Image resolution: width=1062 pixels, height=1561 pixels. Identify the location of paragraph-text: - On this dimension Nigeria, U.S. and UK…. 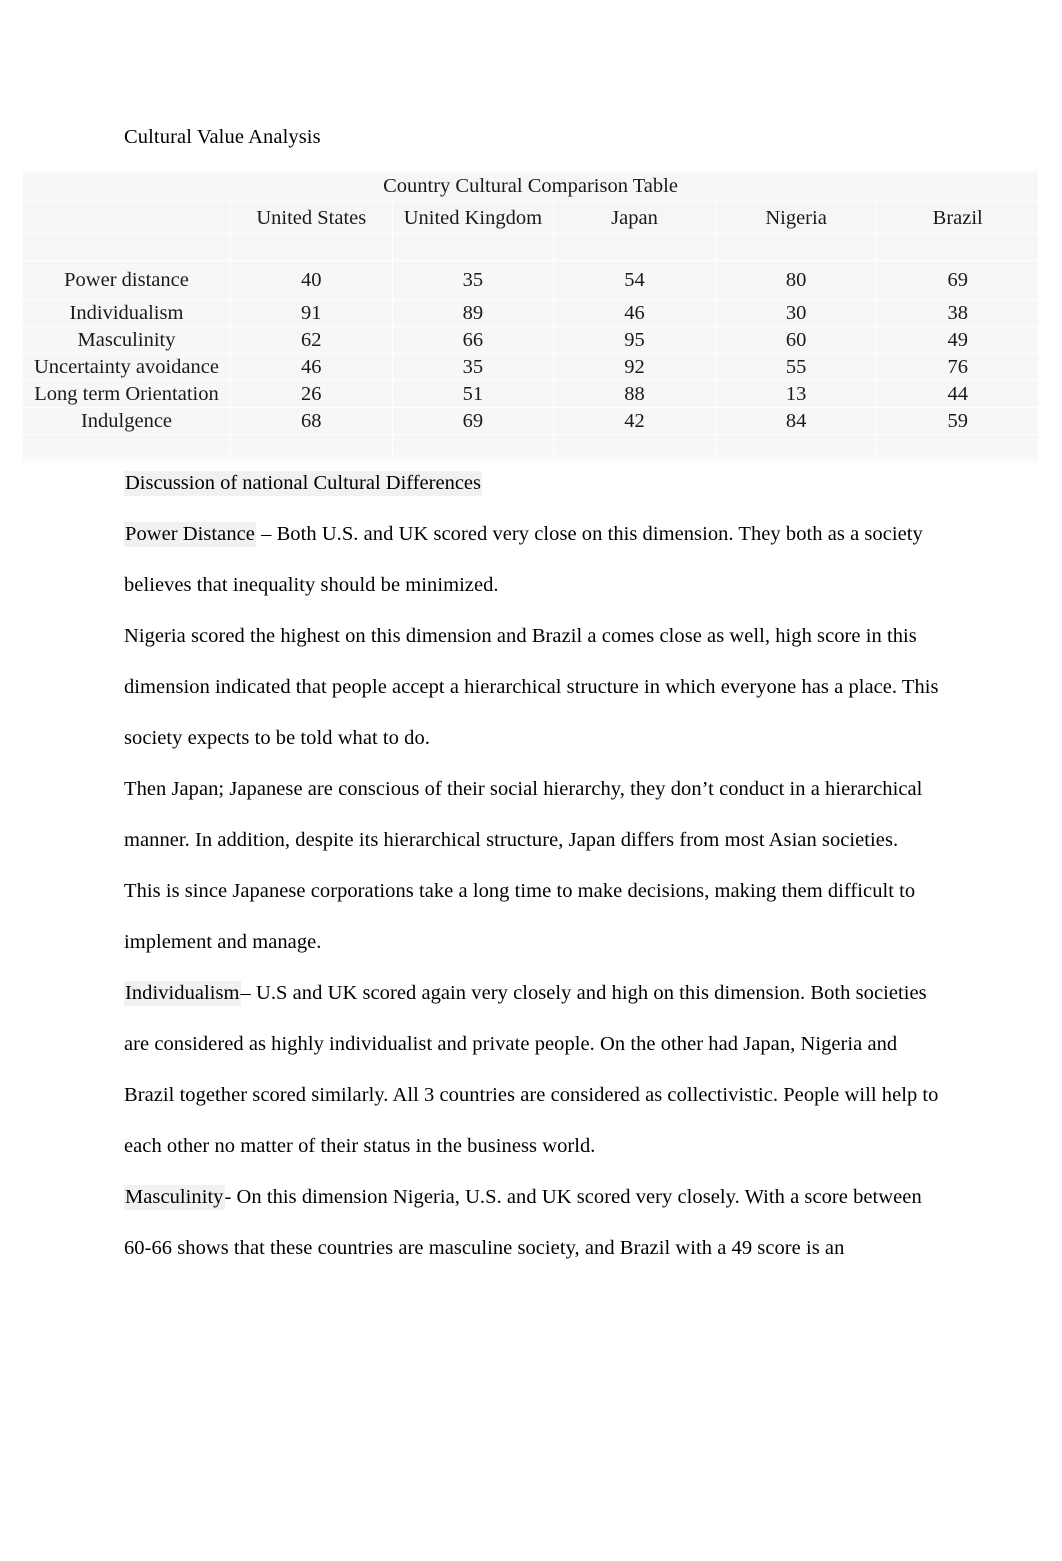
(523, 1222).